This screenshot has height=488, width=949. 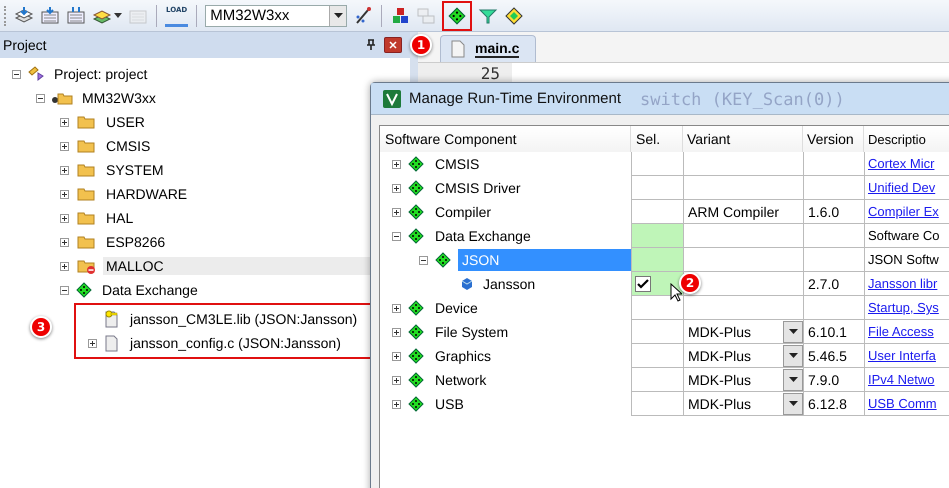 I want to click on description-link: Compiler Ex, so click(x=903, y=211).